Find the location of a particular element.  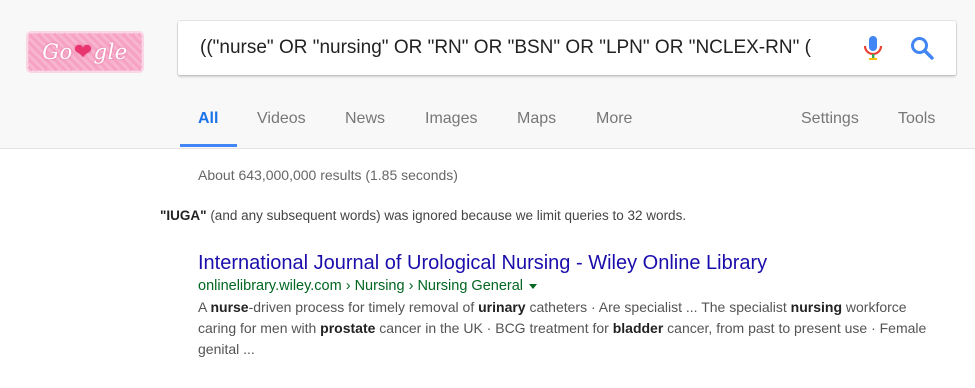

google-doodle-logo: Go❤gle is located at coordinates (85, 52).